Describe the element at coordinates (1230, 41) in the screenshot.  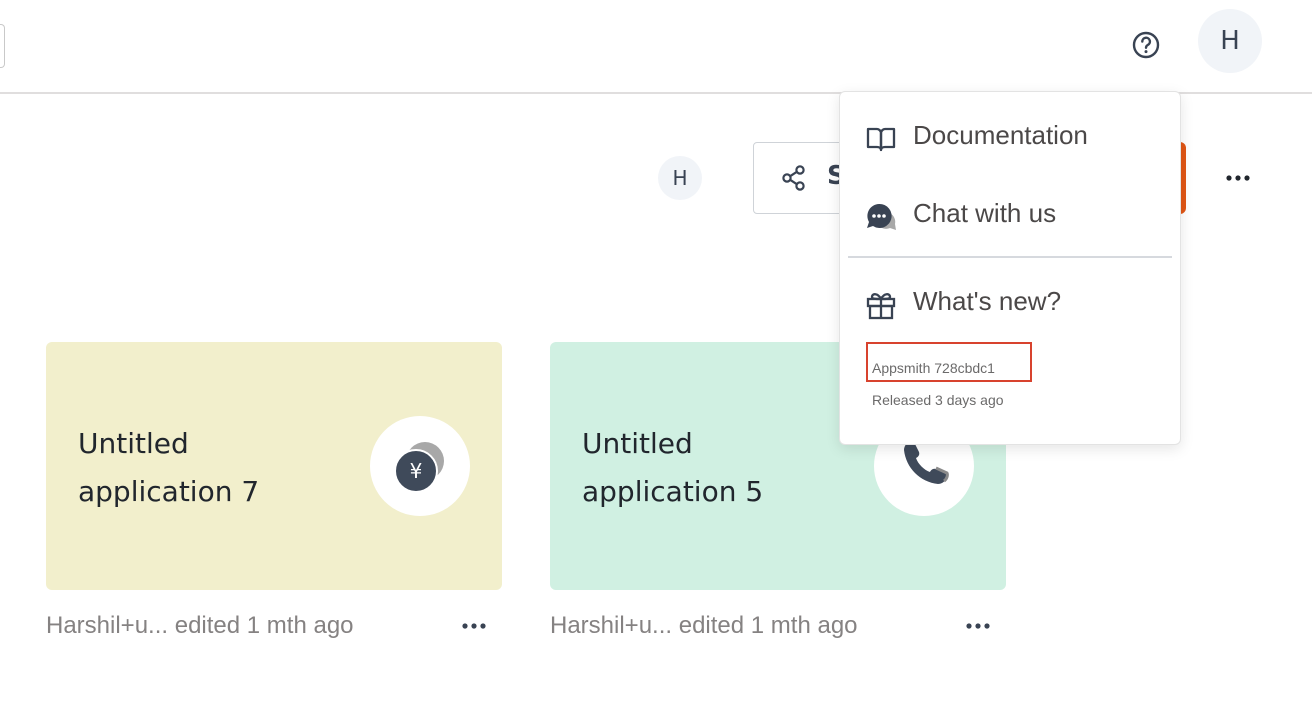
I see `user-avatar: H` at that location.